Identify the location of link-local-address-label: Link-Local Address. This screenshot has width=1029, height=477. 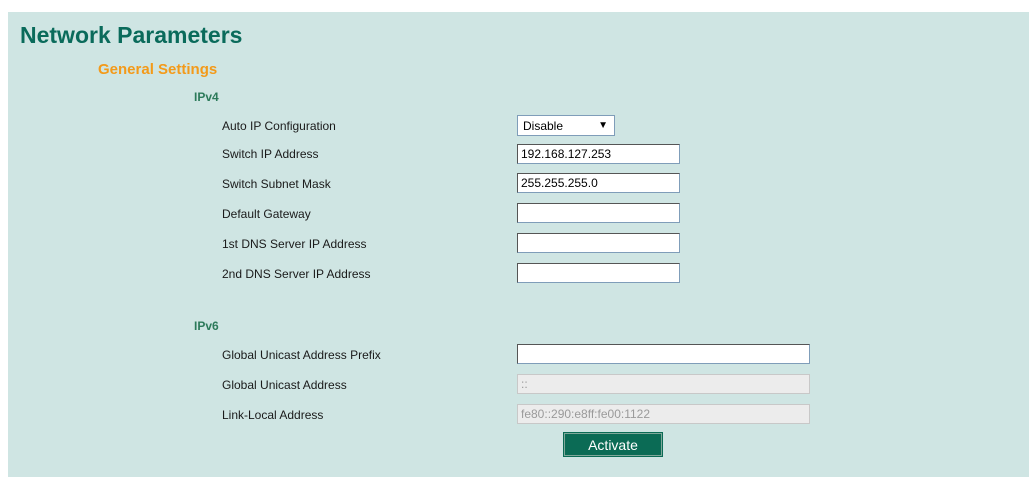
(273, 415).